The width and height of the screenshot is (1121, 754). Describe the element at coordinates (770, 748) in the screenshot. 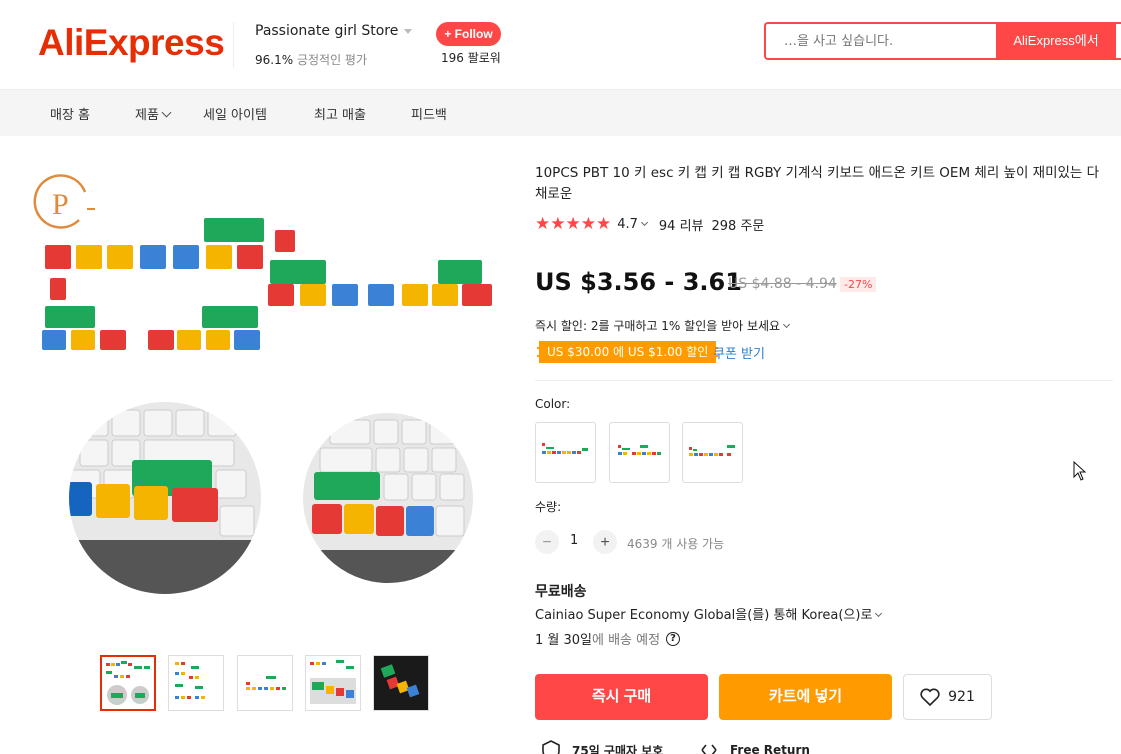

I see `free-return-text: Free Return` at that location.